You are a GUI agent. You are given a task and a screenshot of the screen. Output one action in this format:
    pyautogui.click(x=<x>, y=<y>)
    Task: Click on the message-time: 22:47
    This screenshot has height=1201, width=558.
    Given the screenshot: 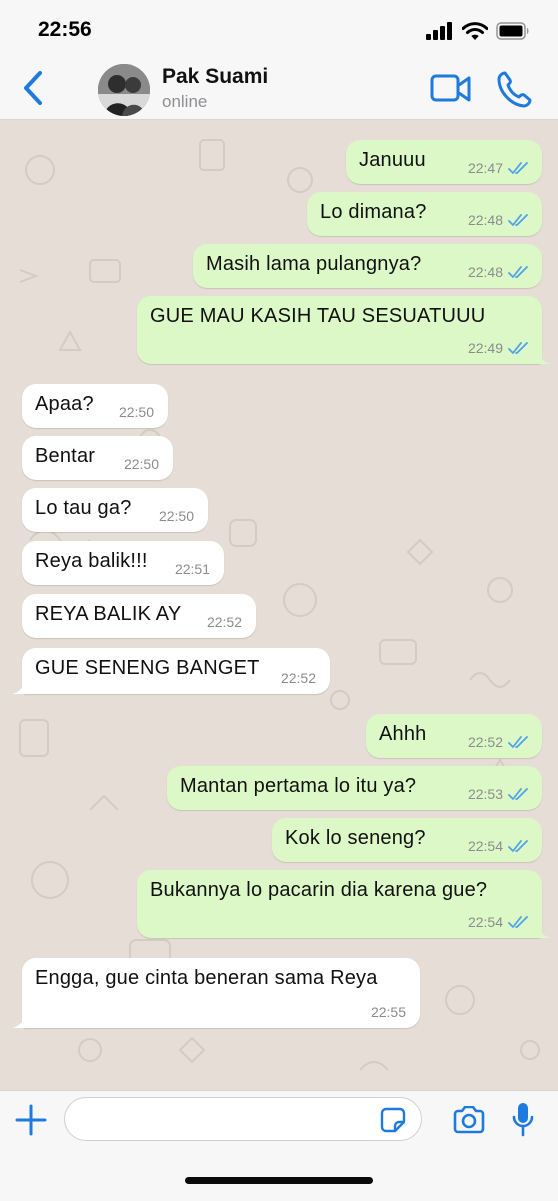 What is the action you would take?
    pyautogui.click(x=485, y=168)
    